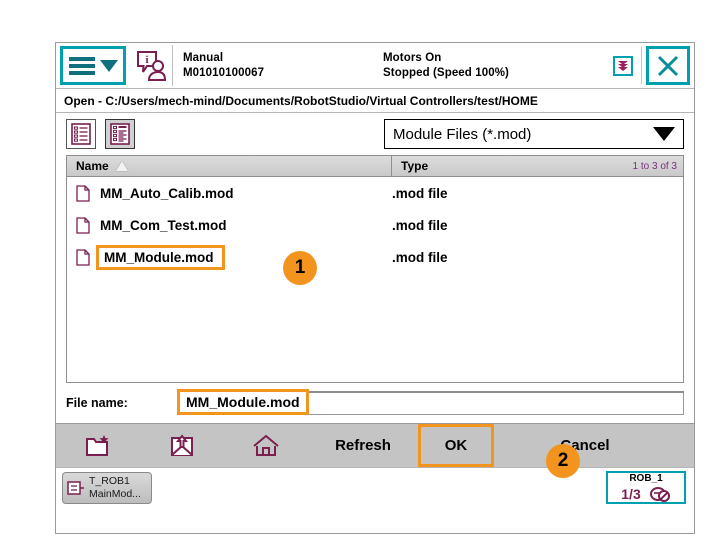 Image resolution: width=715 pixels, height=554 pixels. Describe the element at coordinates (109, 481) in the screenshot. I see `task-name-label: T_ROB1` at that location.